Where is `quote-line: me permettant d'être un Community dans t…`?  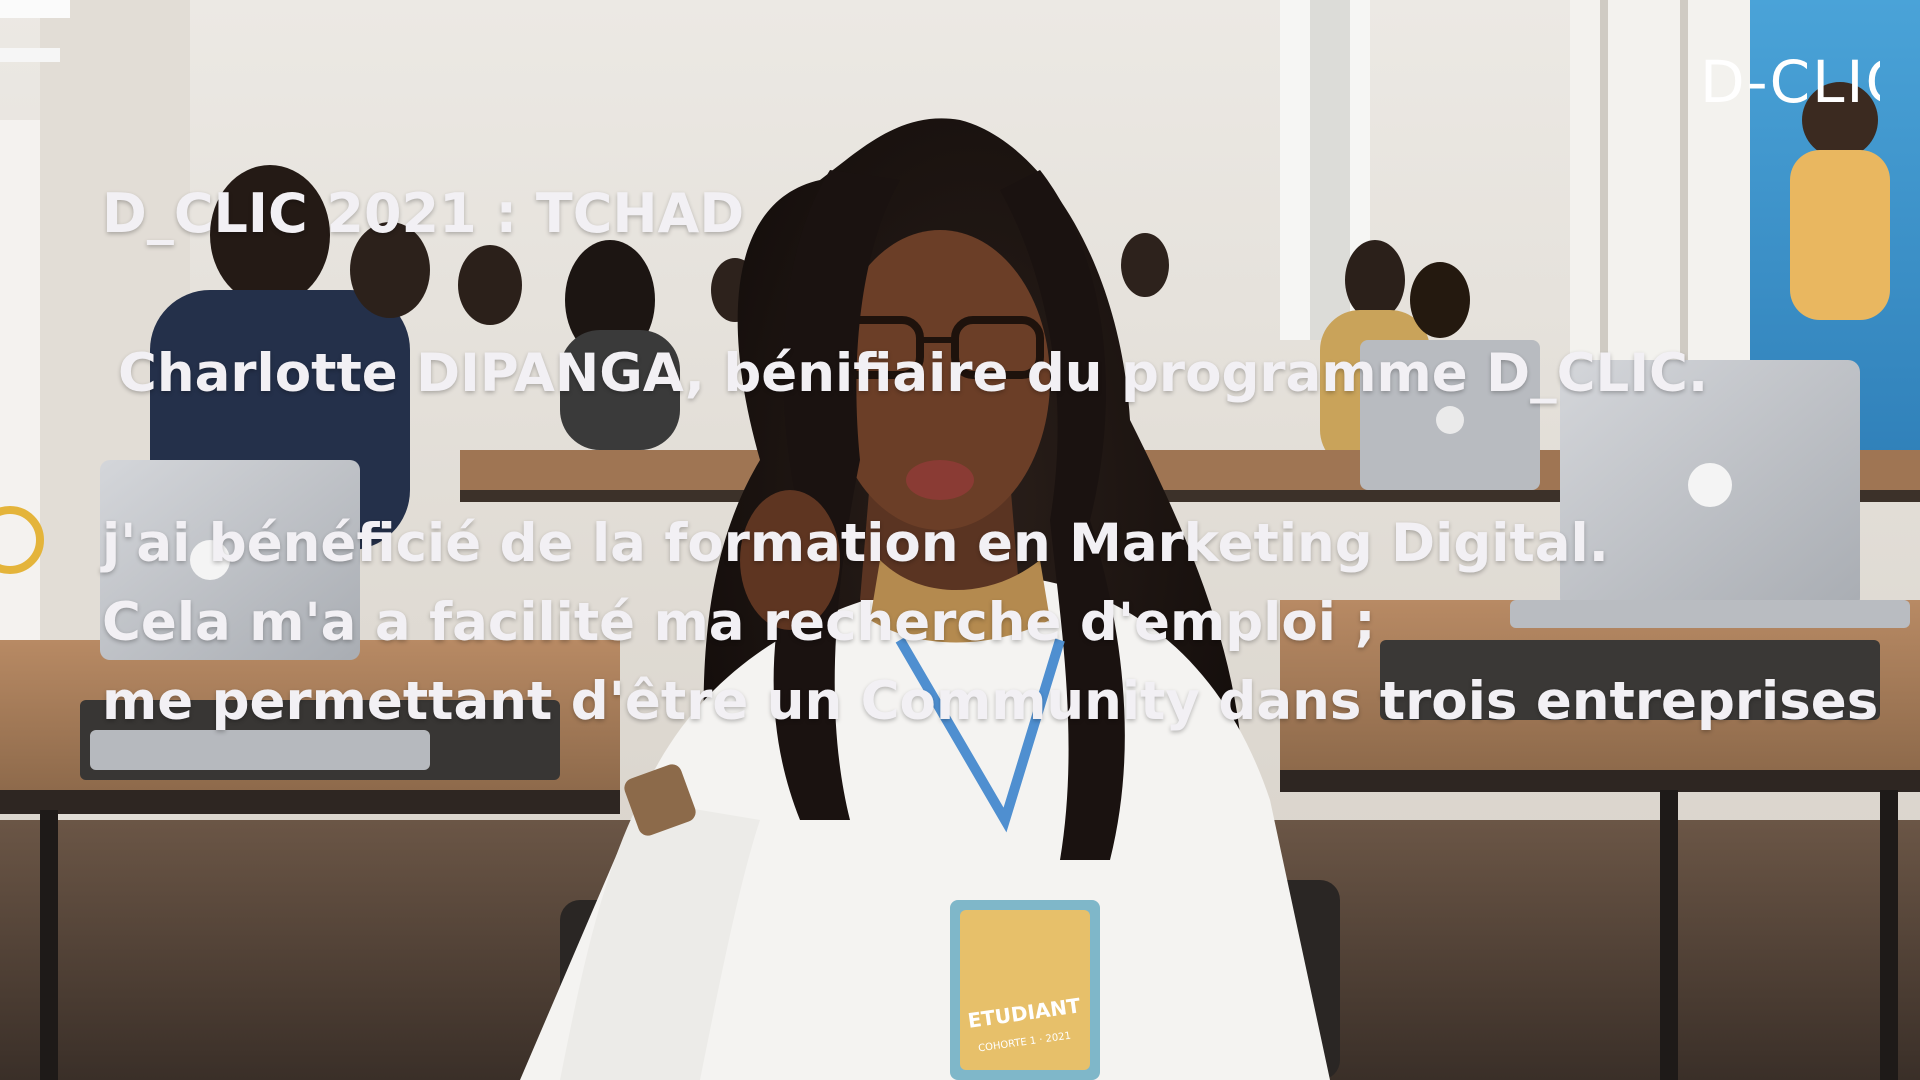 quote-line: me permettant d'être un Community dans t… is located at coordinates (990, 701).